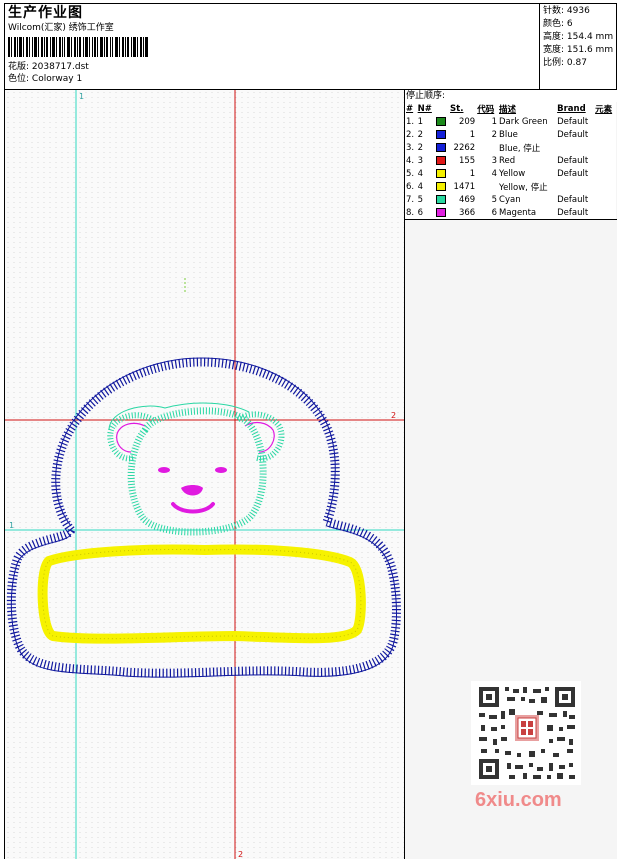 The width and height of the screenshot is (620, 861). I want to click on blue-dome-outline, so click(195, 445).